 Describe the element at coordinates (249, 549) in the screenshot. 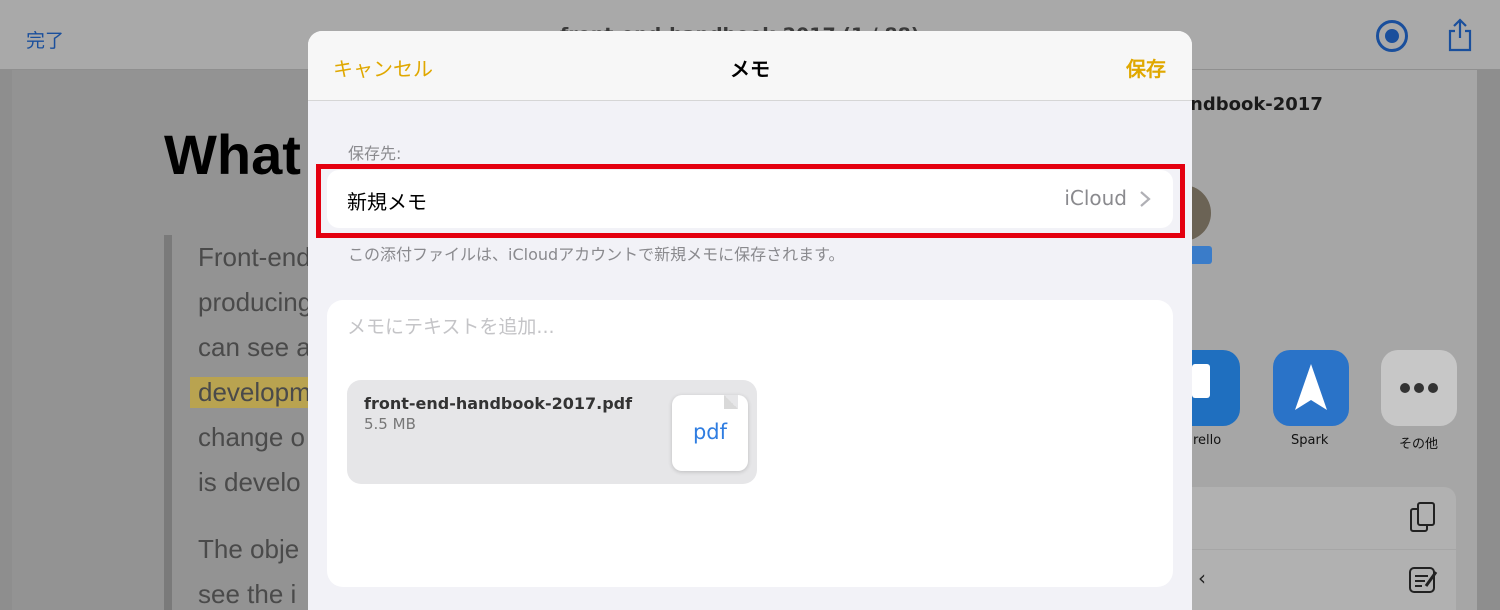

I see `document-line: The obje` at that location.